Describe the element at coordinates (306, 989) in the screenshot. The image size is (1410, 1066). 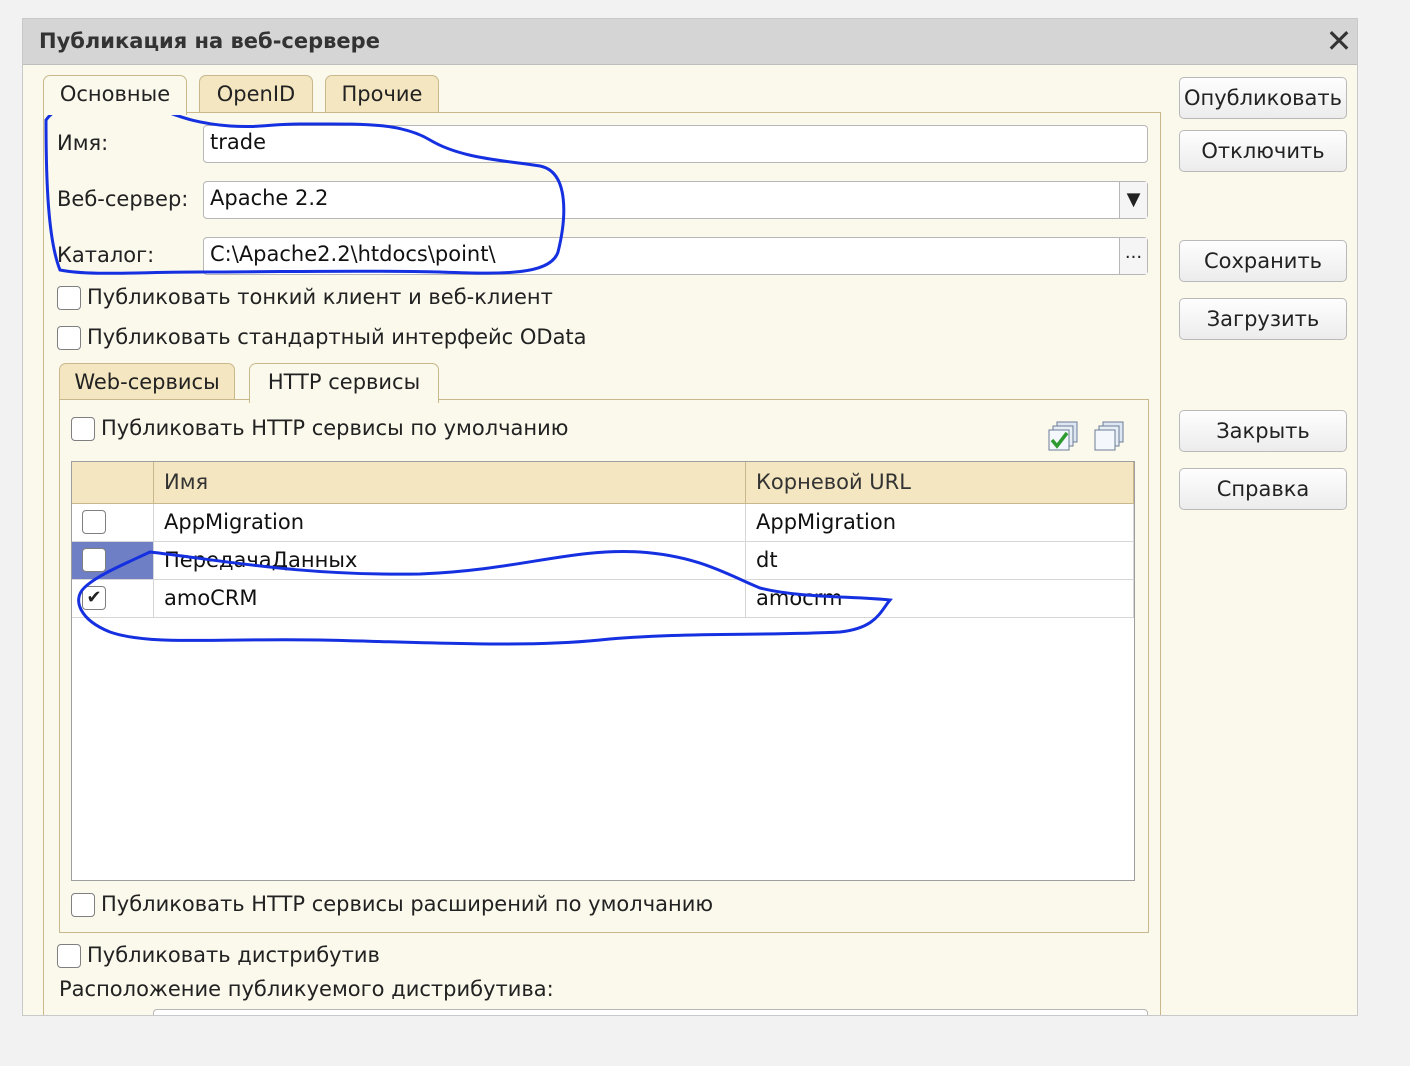
I see `distribution-location-label: Расположение публикуемого дистрибутива:` at that location.